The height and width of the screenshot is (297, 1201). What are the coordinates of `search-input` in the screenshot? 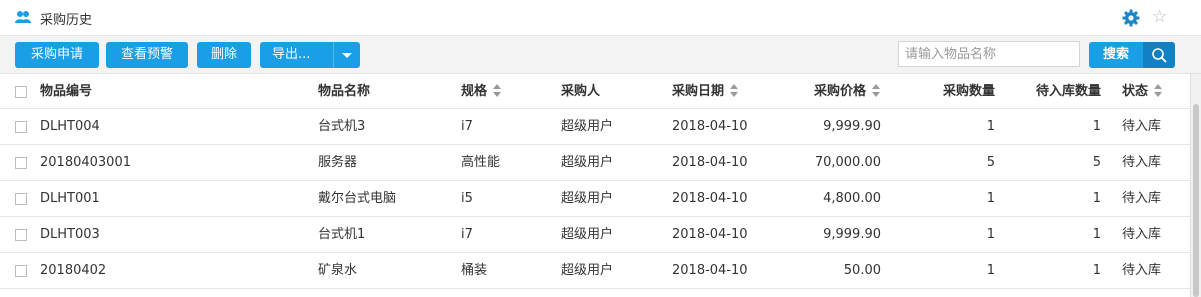 It's located at (989, 54).